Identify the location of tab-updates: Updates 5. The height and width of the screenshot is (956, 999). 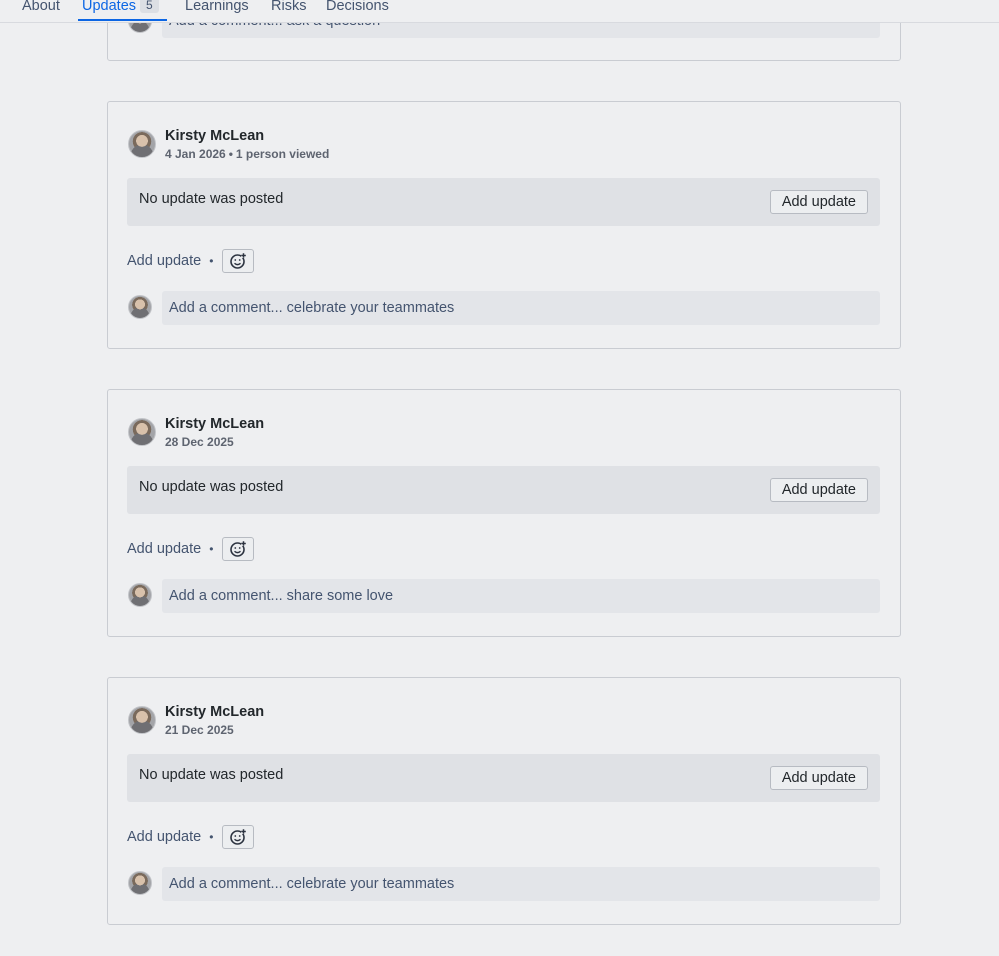
(122, 10).